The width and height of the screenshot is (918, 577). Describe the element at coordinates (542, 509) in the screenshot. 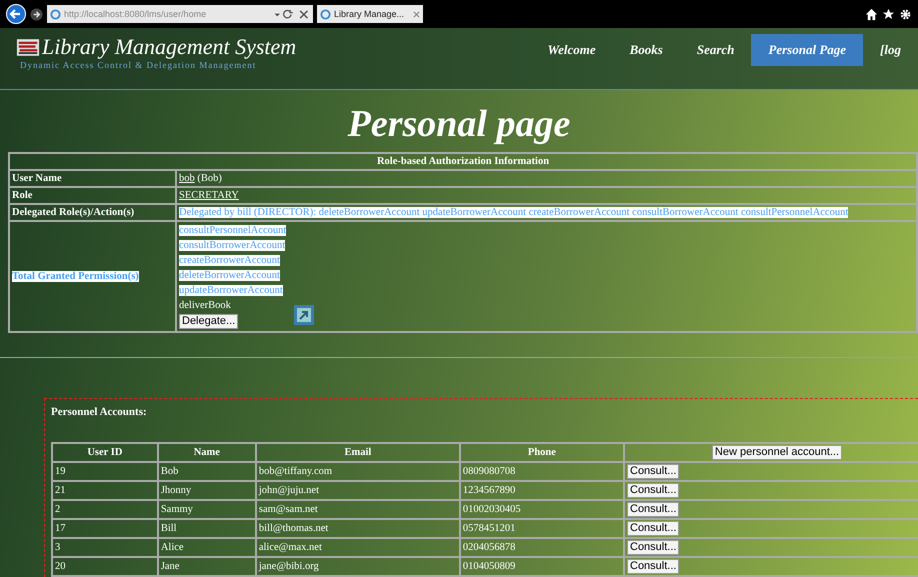

I see `table-cell: 01002030405` at that location.